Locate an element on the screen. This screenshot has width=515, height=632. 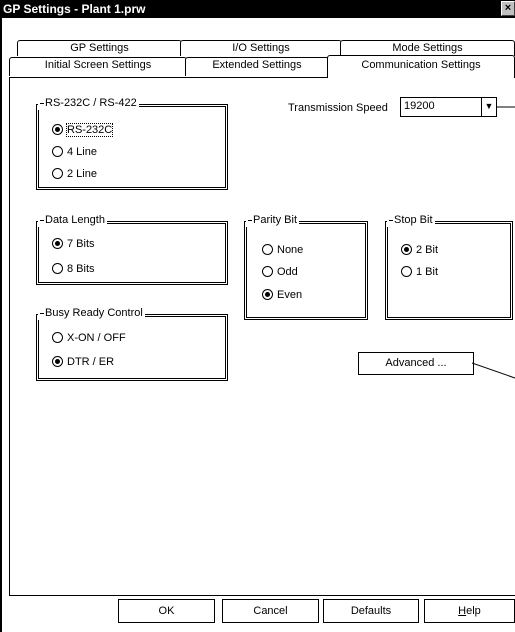
radio-parity-odd: Odd is located at coordinates (280, 272).